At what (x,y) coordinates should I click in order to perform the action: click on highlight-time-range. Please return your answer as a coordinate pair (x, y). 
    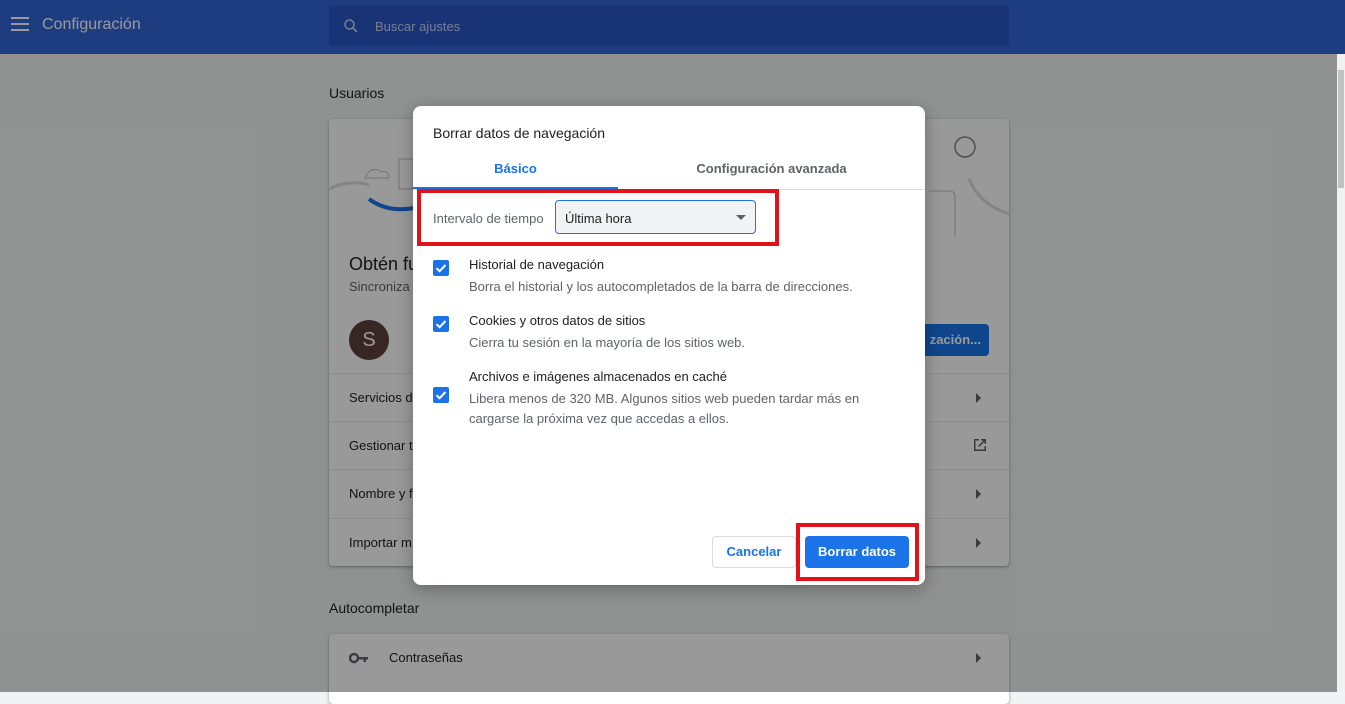
    Looking at the image, I should click on (598, 217).